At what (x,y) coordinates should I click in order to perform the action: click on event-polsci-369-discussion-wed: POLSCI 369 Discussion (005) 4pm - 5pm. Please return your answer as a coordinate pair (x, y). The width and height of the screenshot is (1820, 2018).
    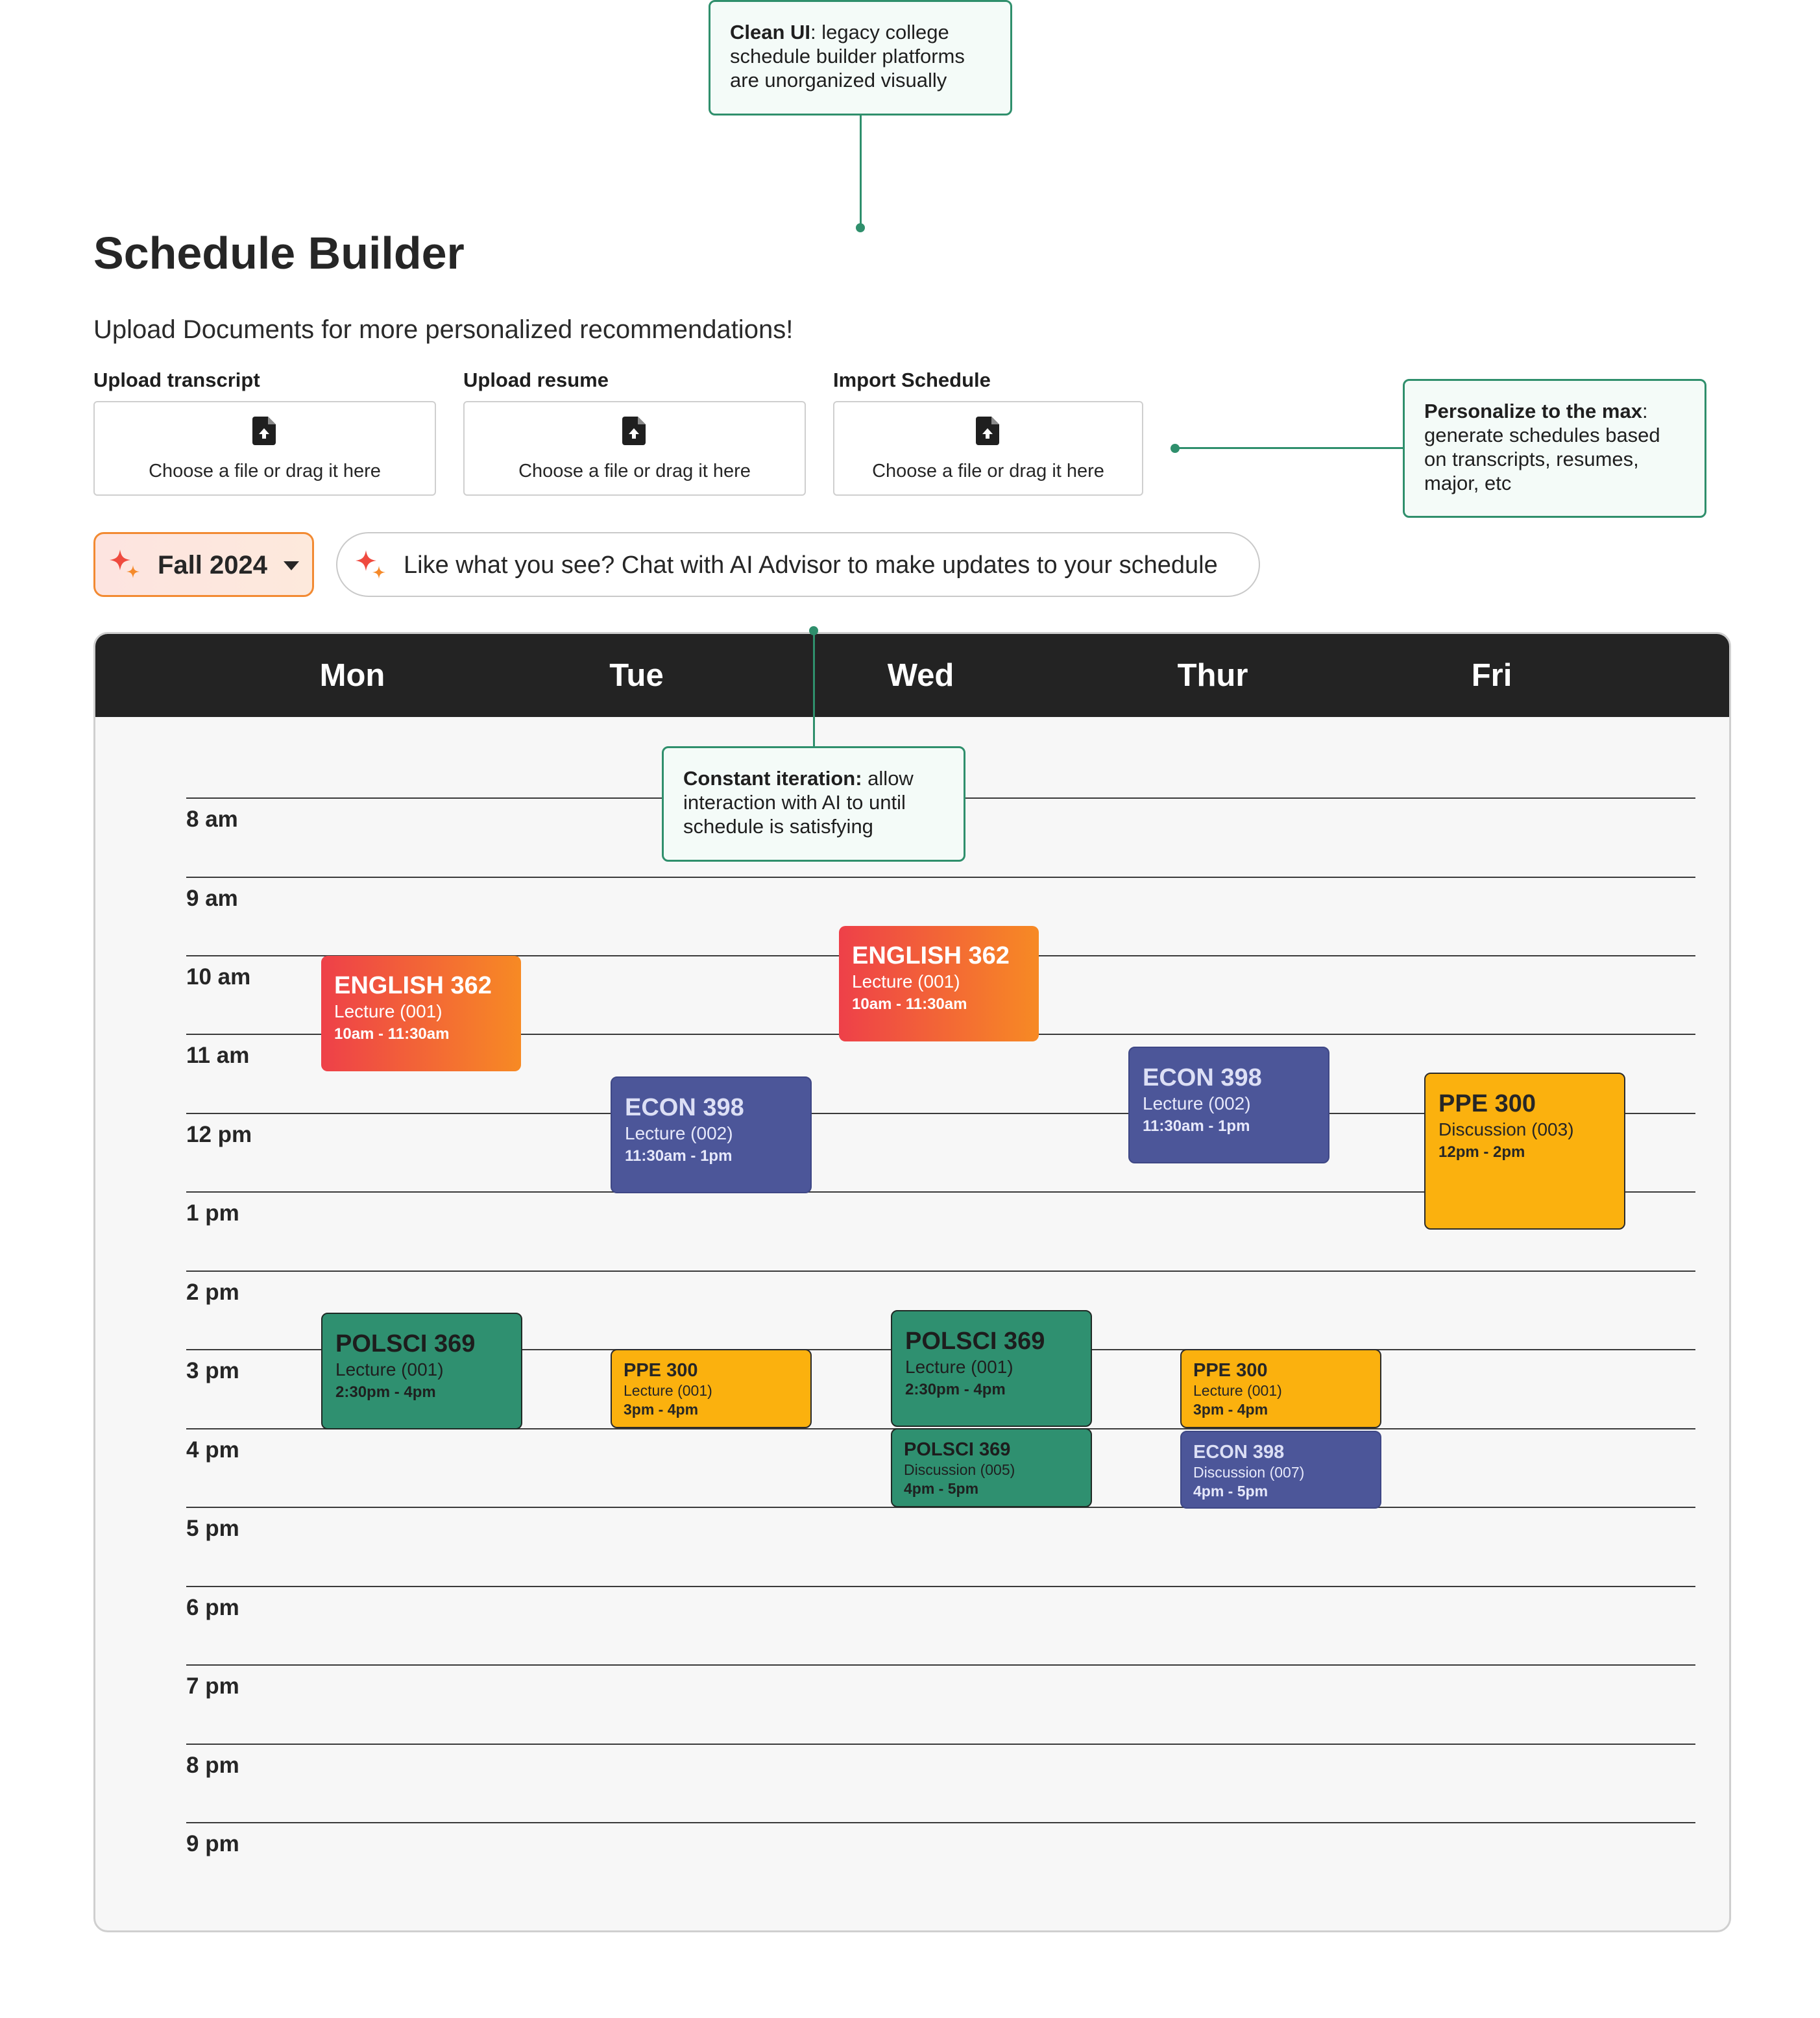
    Looking at the image, I should click on (991, 1467).